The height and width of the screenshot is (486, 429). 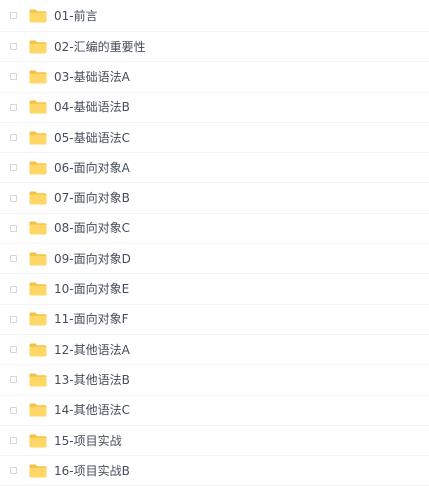 What do you see at coordinates (76, 16) in the screenshot?
I see `folder-name: 01-前言` at bounding box center [76, 16].